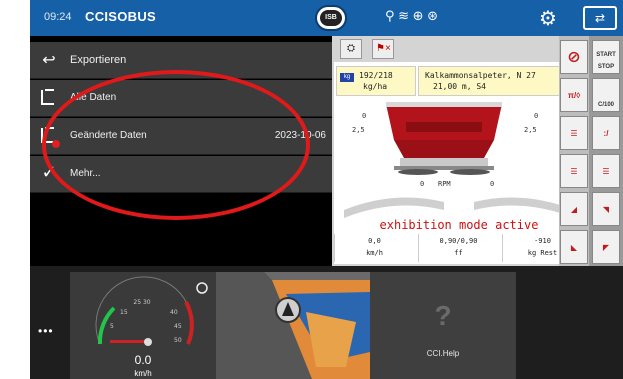 Image resolution: width=623 pixels, height=379 pixels. Describe the element at coordinates (124, 312) in the screenshot. I see `svg-text: 15` at that location.